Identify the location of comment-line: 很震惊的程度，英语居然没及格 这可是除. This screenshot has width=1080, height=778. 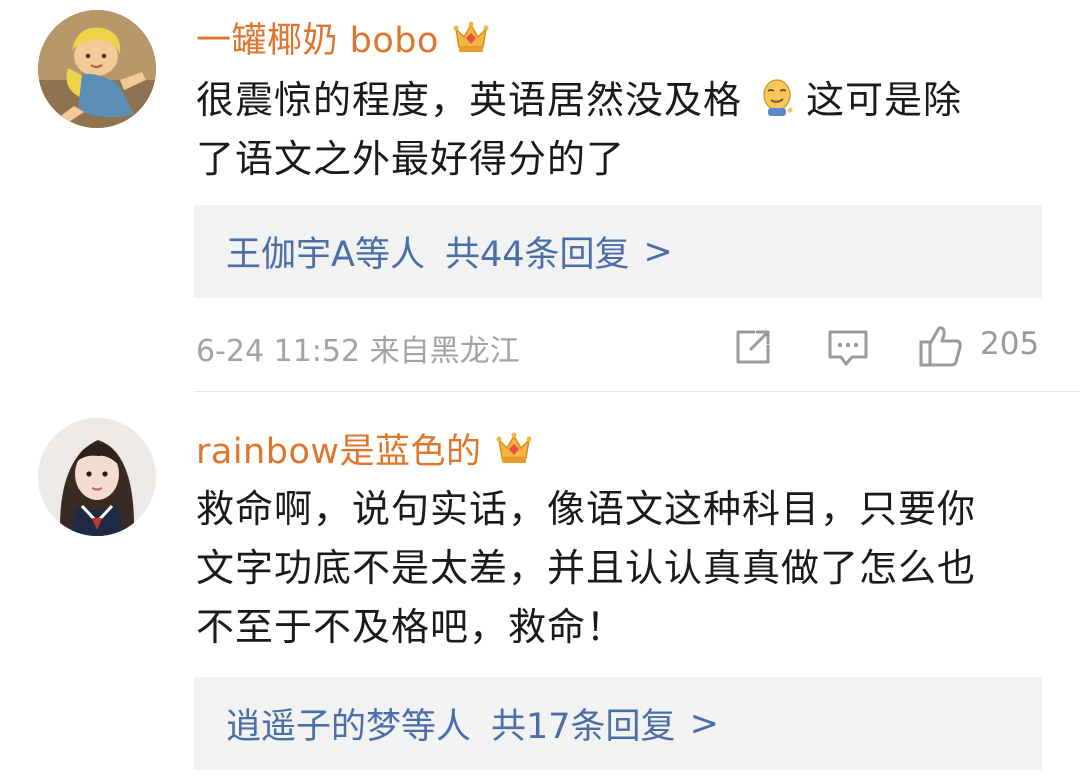
(621, 100).